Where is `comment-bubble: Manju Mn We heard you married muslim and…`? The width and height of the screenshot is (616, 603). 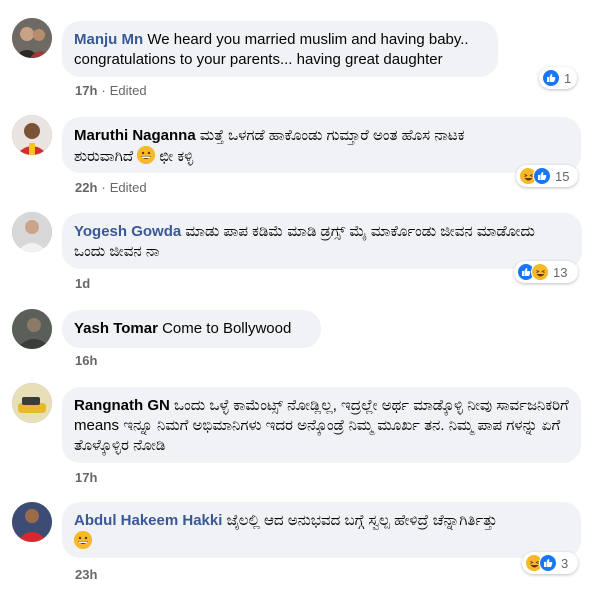 comment-bubble: Manju Mn We heard you married muslim and… is located at coordinates (280, 49).